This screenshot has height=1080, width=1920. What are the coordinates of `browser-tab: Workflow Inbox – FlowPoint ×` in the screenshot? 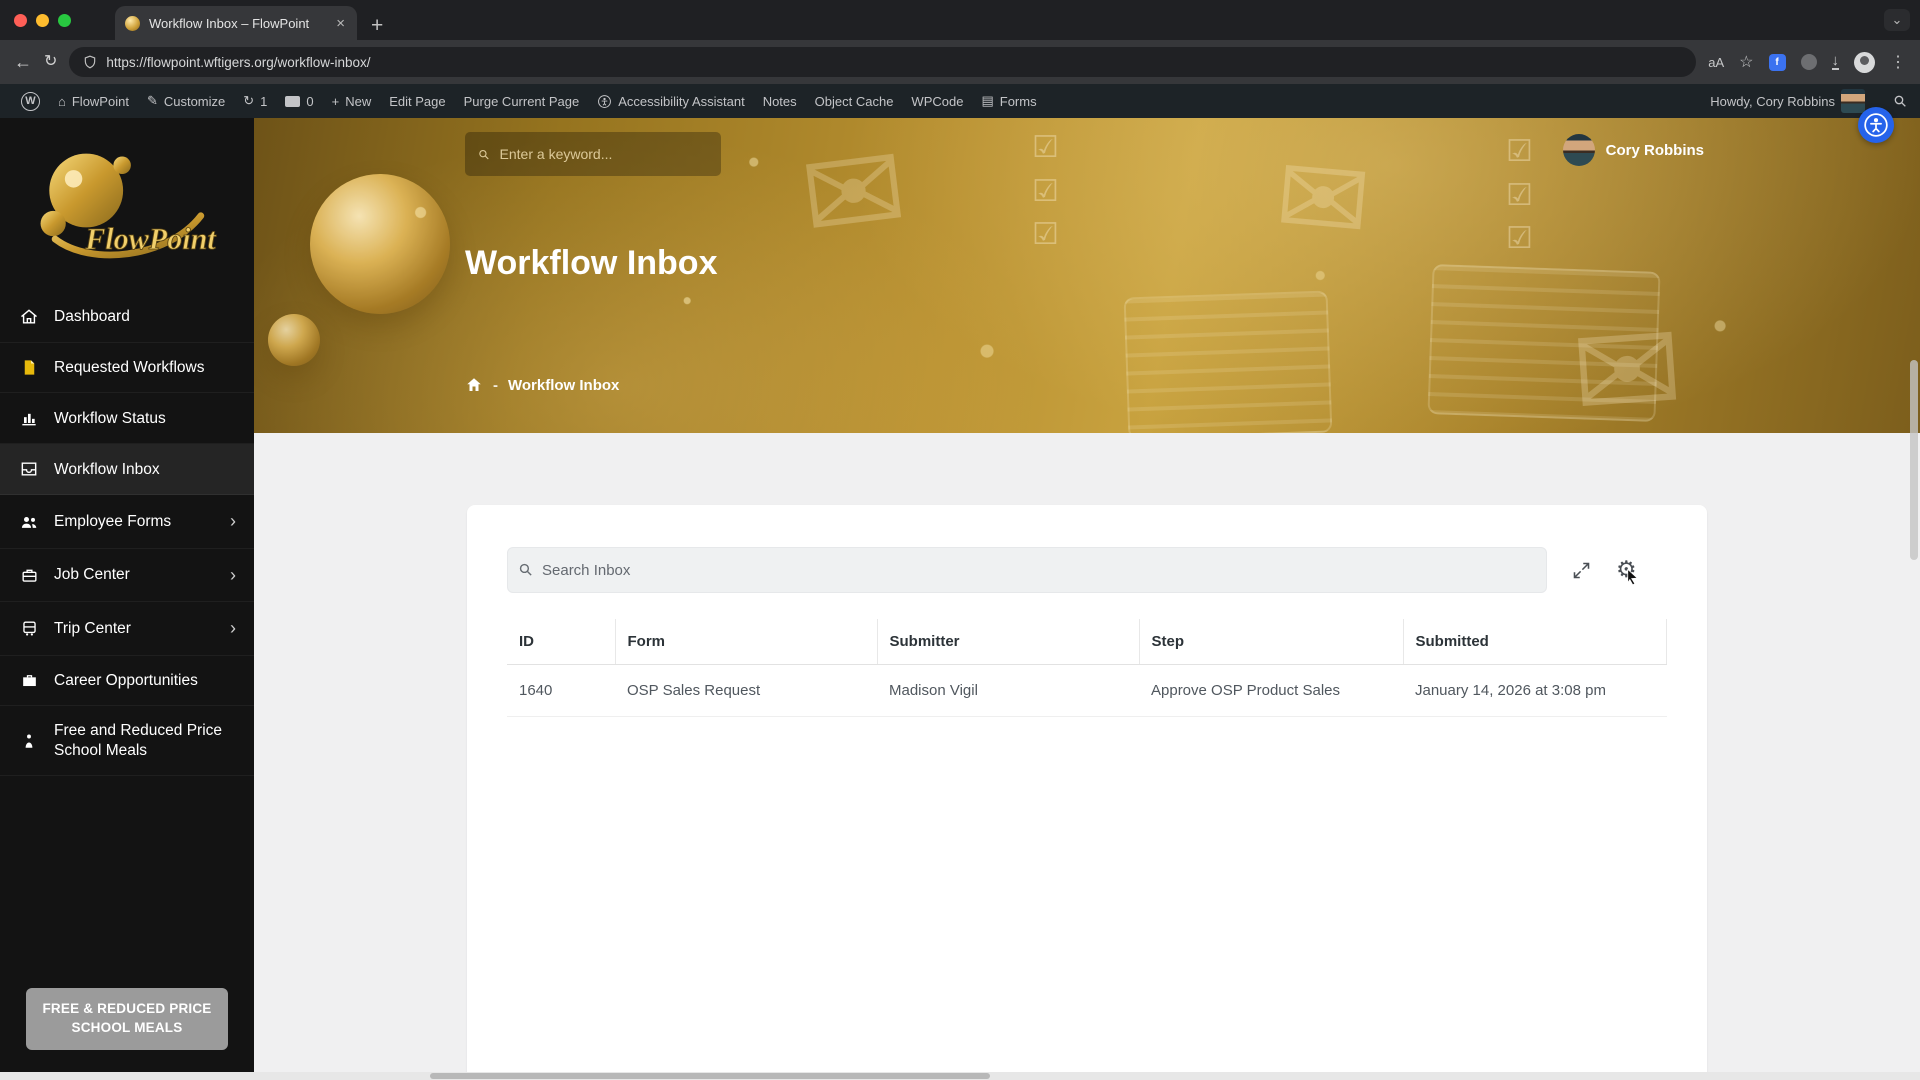 It's located at (236, 23).